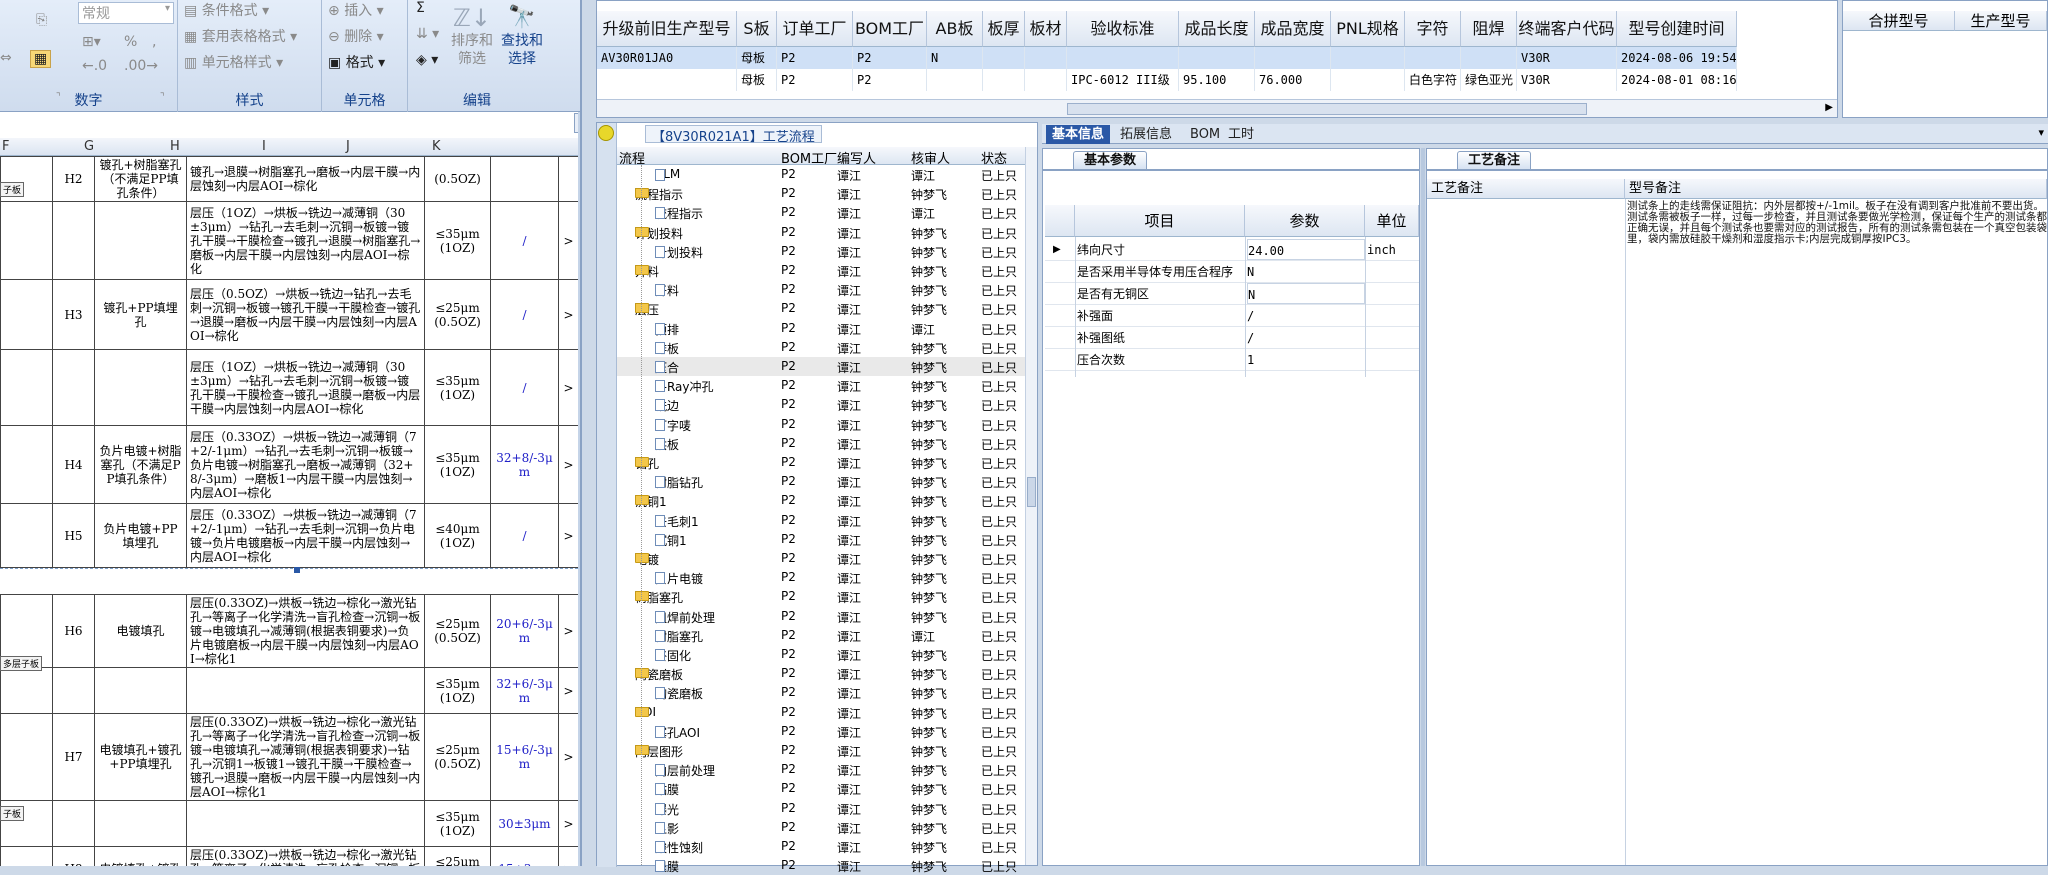  What do you see at coordinates (679, 636) in the screenshot?
I see `tree-node: 树脂塞孔` at bounding box center [679, 636].